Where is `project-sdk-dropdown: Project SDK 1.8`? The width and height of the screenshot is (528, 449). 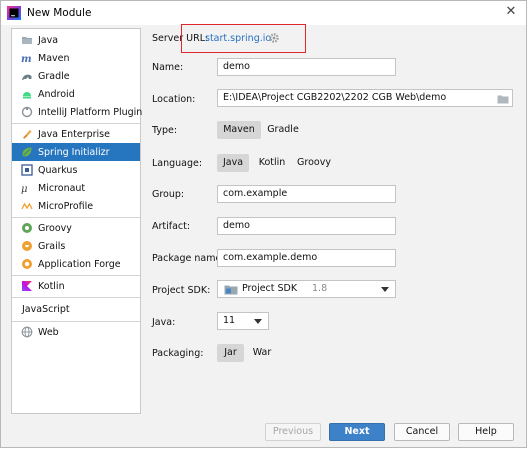 project-sdk-dropdown: Project SDK 1.8 is located at coordinates (306, 289).